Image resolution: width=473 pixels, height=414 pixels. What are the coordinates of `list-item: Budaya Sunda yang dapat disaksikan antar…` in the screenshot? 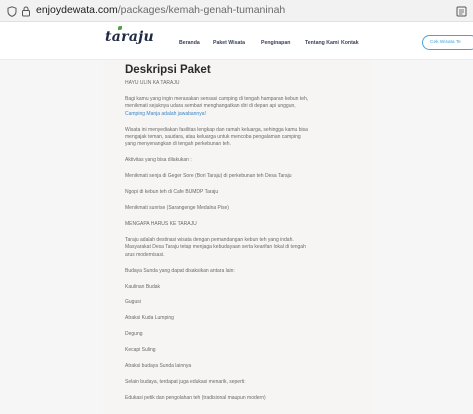 It's located at (180, 270).